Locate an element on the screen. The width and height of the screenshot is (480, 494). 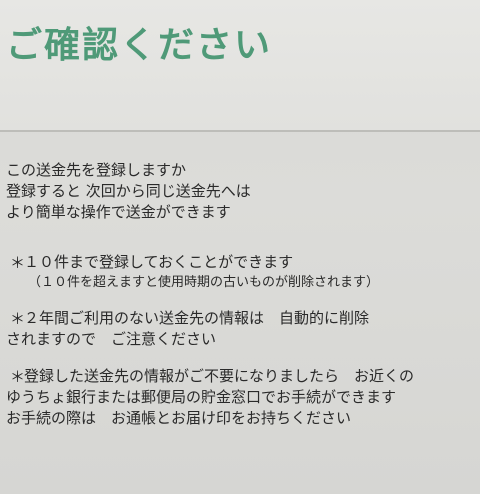
note-1-line-1: １０件まで登録しておくことができます is located at coordinates (159, 262).